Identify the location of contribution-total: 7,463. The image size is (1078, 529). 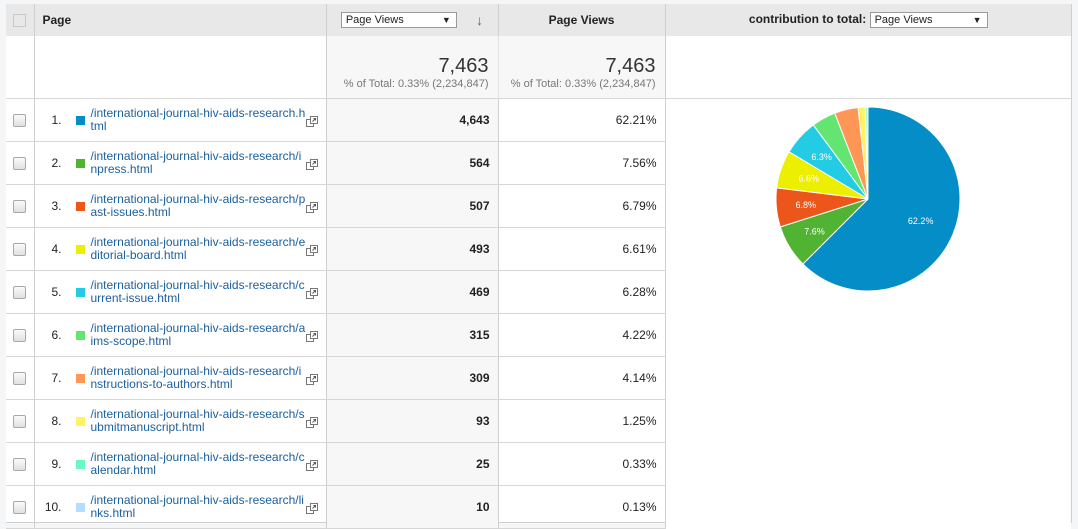
(630, 66).